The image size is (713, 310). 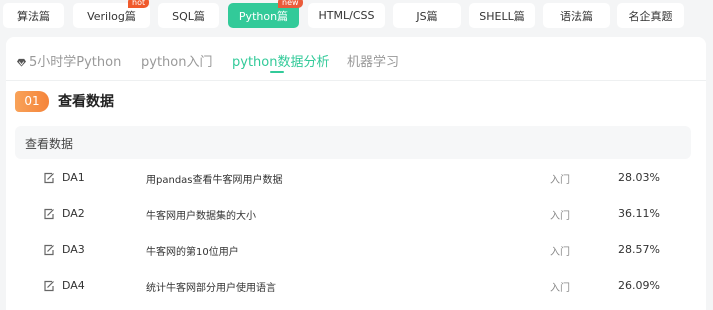 I want to click on subtab-python-intro: python入门, so click(x=176, y=60).